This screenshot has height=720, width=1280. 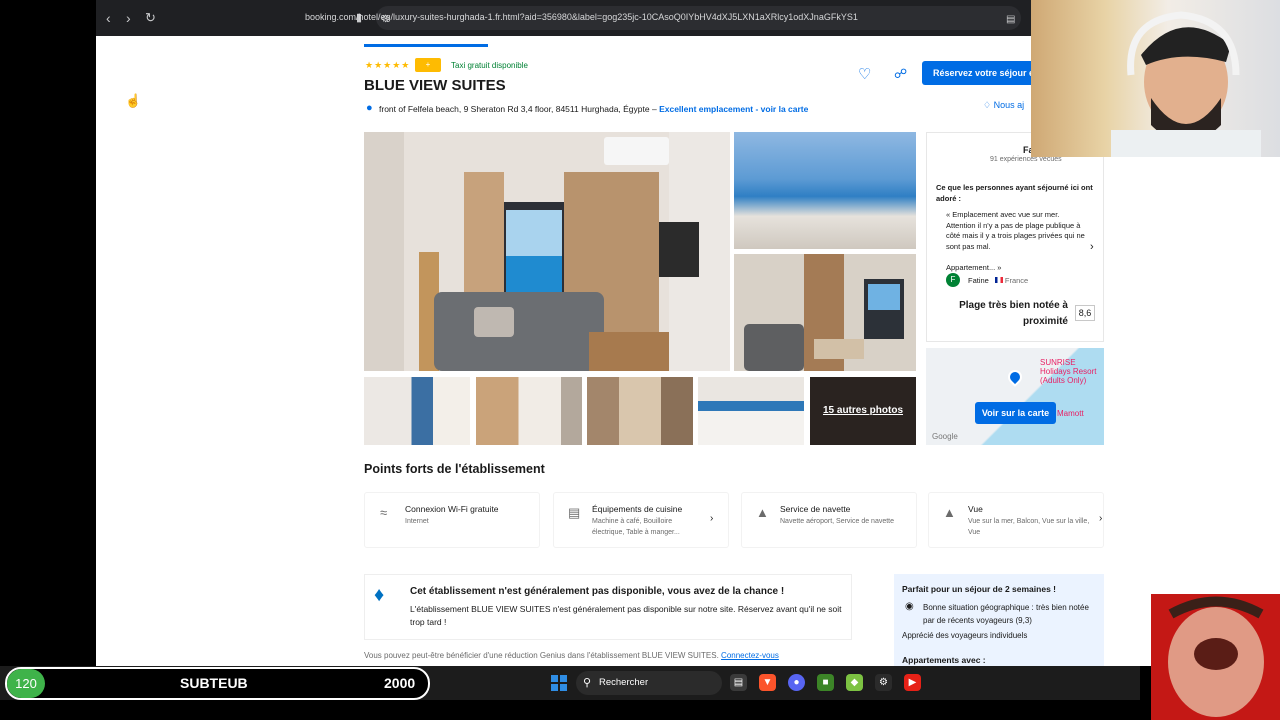 What do you see at coordinates (979, 589) in the screenshot?
I see `stay-title: Parfait pour un séjour de 2 semaines !` at bounding box center [979, 589].